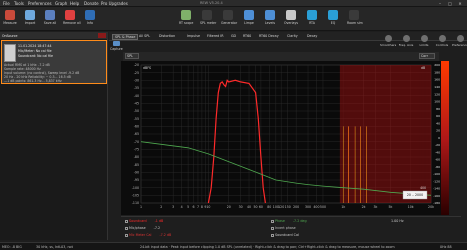  I want to click on toolbar-label: SPL meter, so click(208, 23).